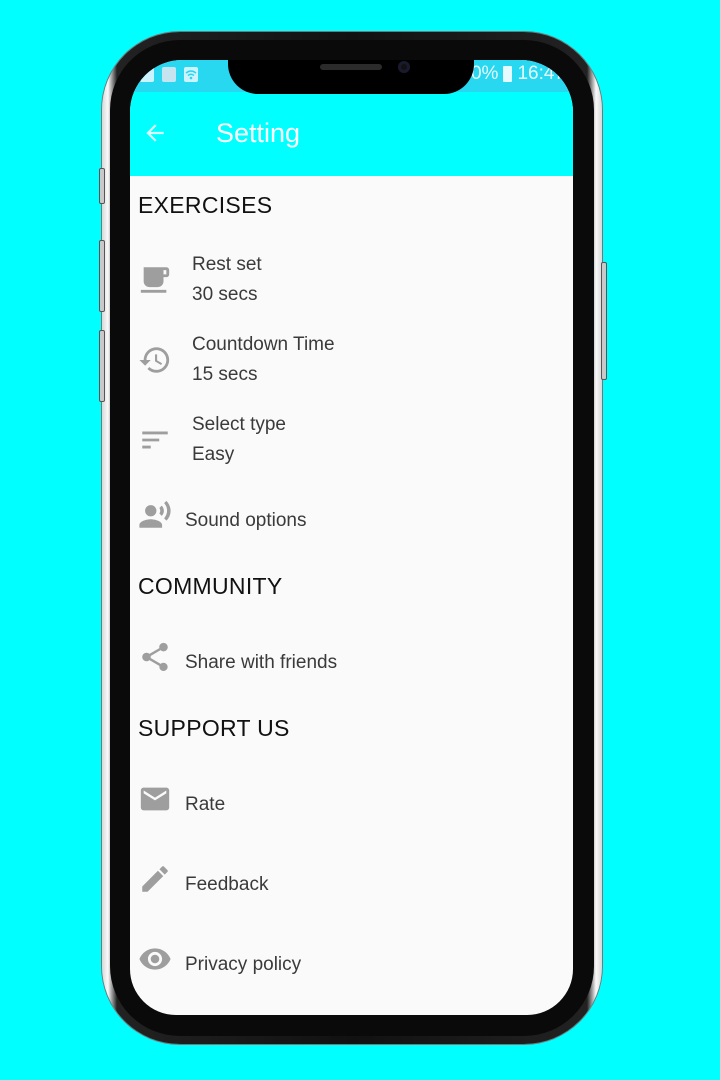  Describe the element at coordinates (214, 728) in the screenshot. I see `section-heading-support-us: SUPPORT US` at that location.